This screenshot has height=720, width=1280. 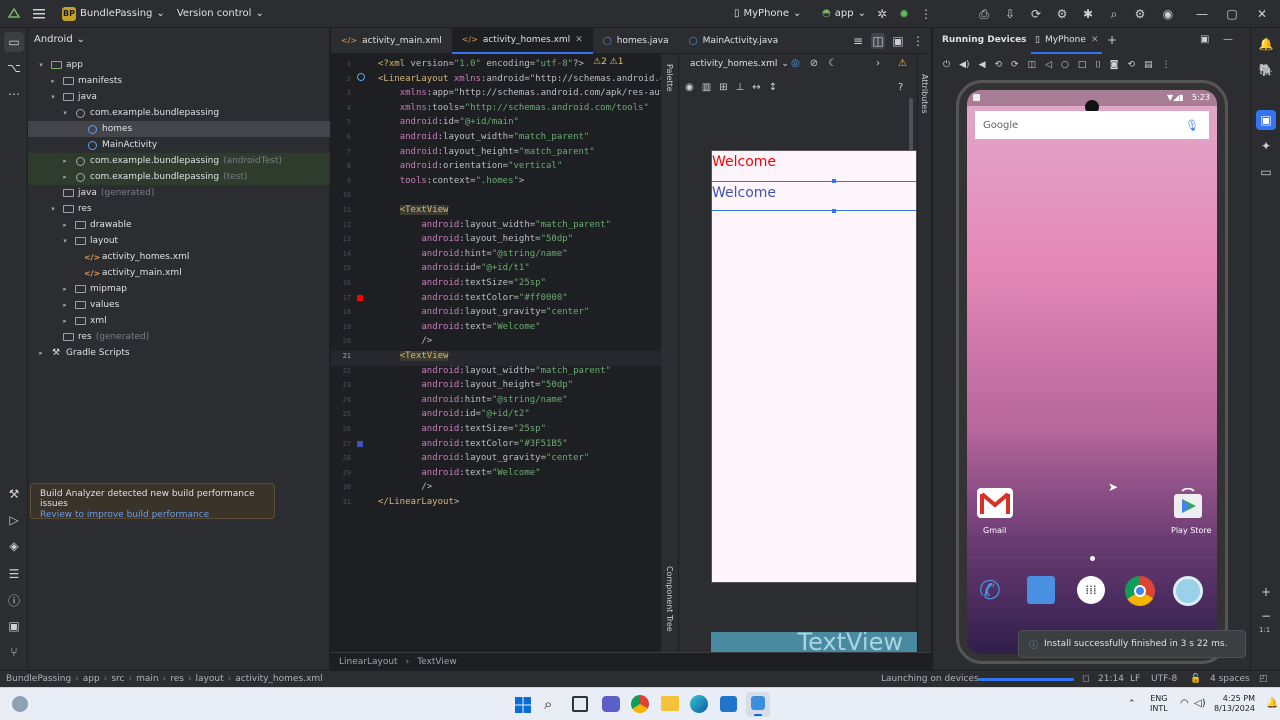 What do you see at coordinates (998, 65) in the screenshot?
I see `rotate-left-icon: ⟲` at bounding box center [998, 65].